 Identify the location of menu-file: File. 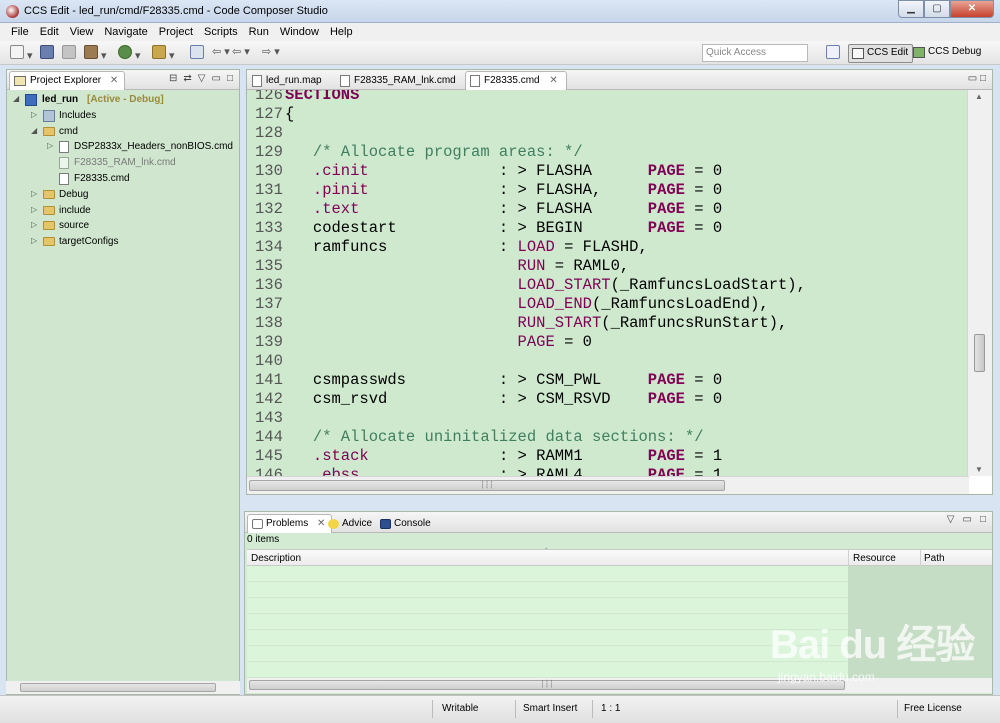
(20, 32).